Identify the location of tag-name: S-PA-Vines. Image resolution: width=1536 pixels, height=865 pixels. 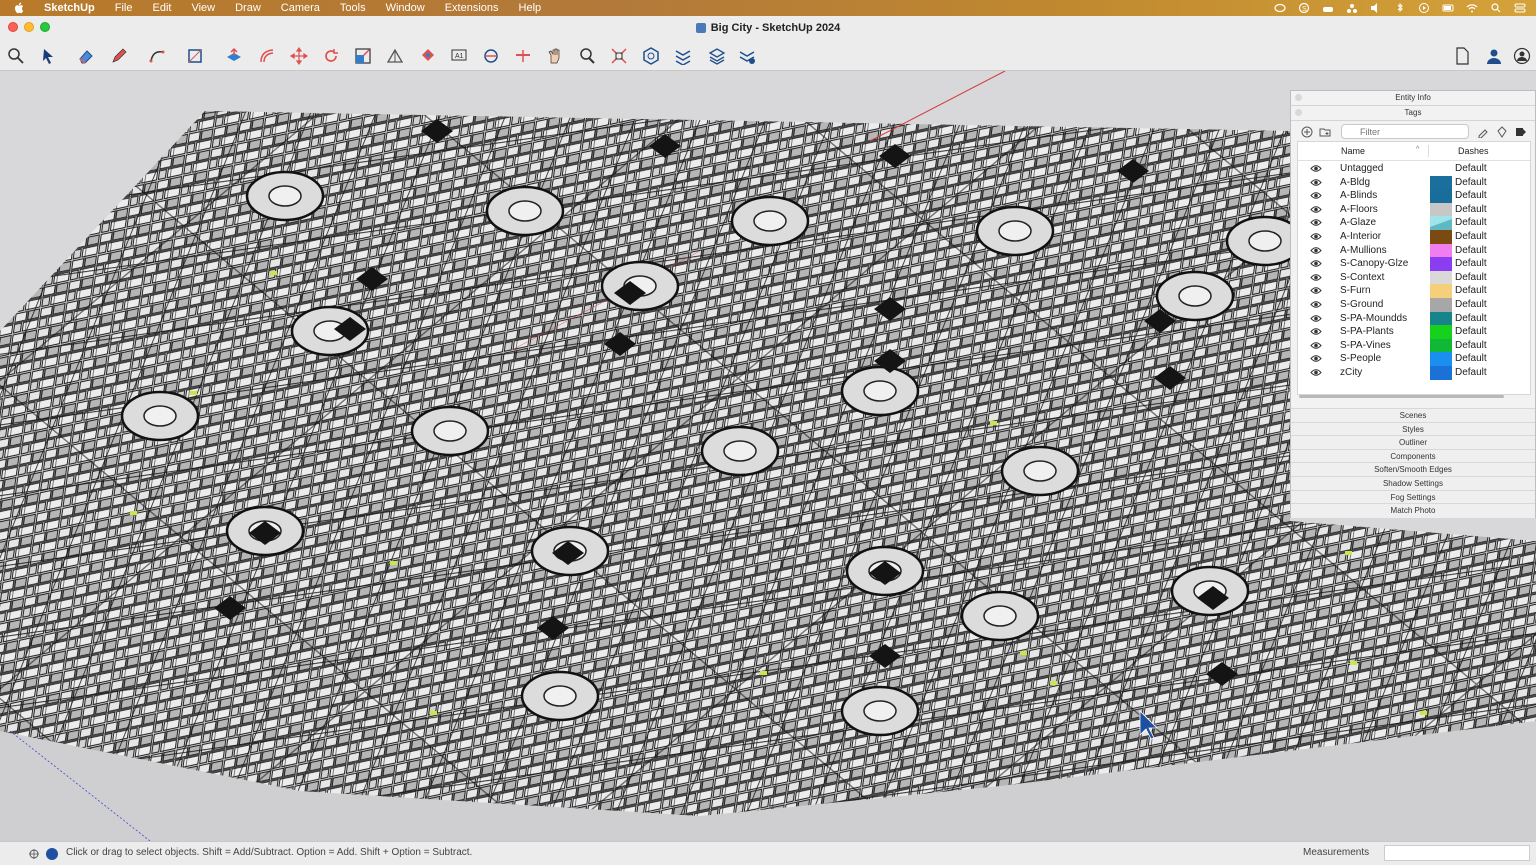
(1365, 346).